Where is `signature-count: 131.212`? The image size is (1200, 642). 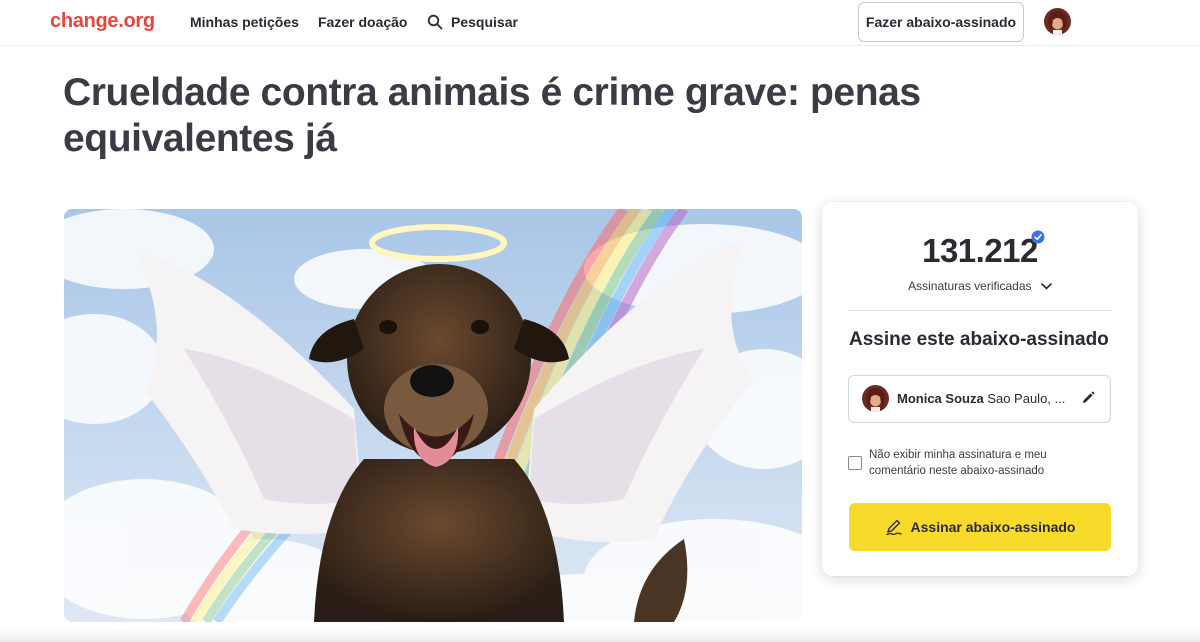 signature-count: 131.212 is located at coordinates (980, 250).